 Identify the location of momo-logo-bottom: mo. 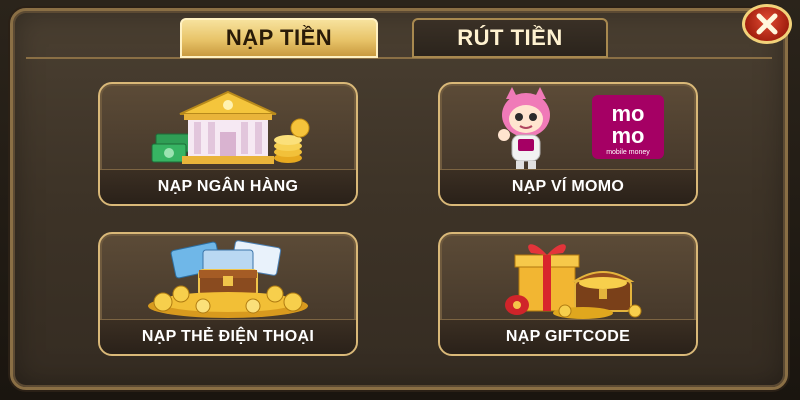
(628, 135).